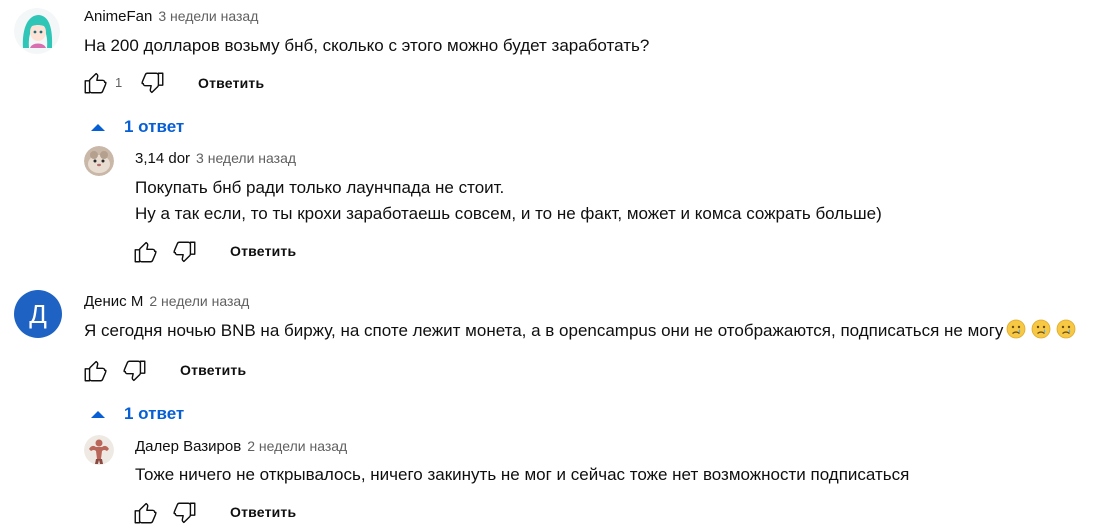  Describe the element at coordinates (188, 446) in the screenshot. I see `reply-author: Далер Вазиров` at that location.